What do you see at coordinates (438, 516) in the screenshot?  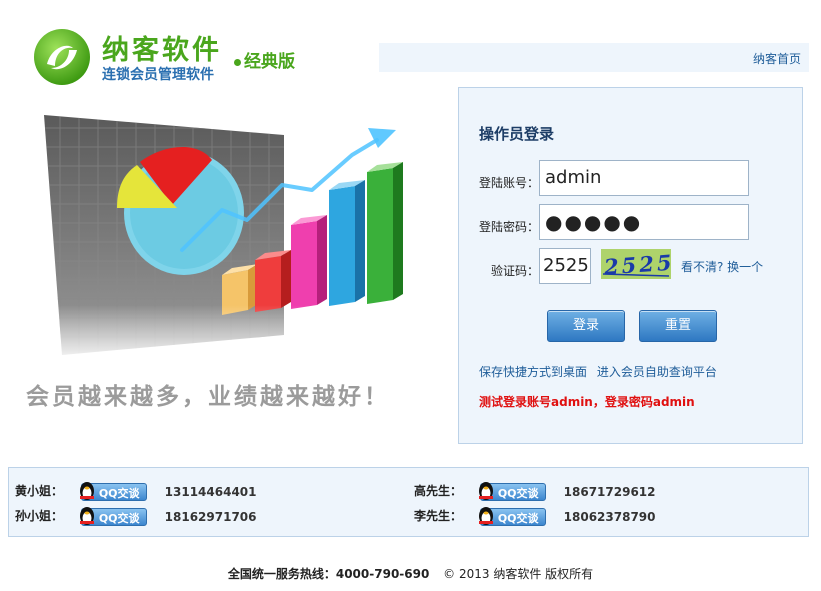 I see `contact-name: 李先生：` at bounding box center [438, 516].